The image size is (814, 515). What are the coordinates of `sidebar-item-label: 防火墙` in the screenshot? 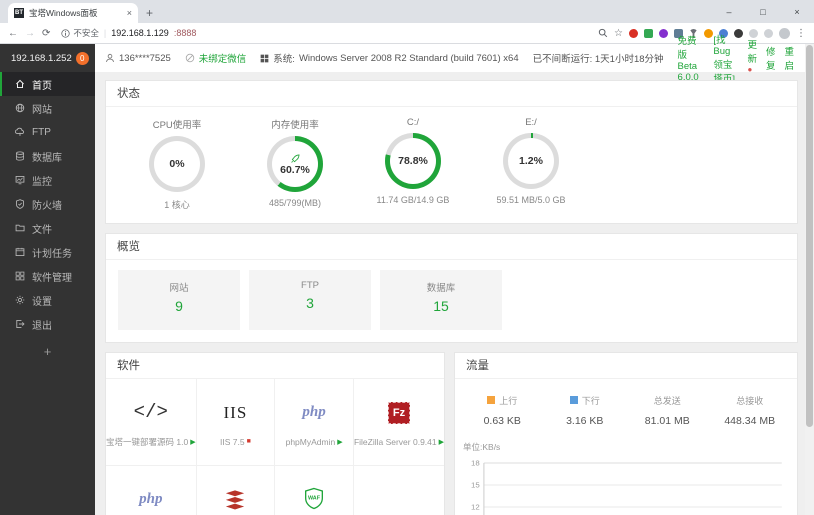 It's located at (47, 206).